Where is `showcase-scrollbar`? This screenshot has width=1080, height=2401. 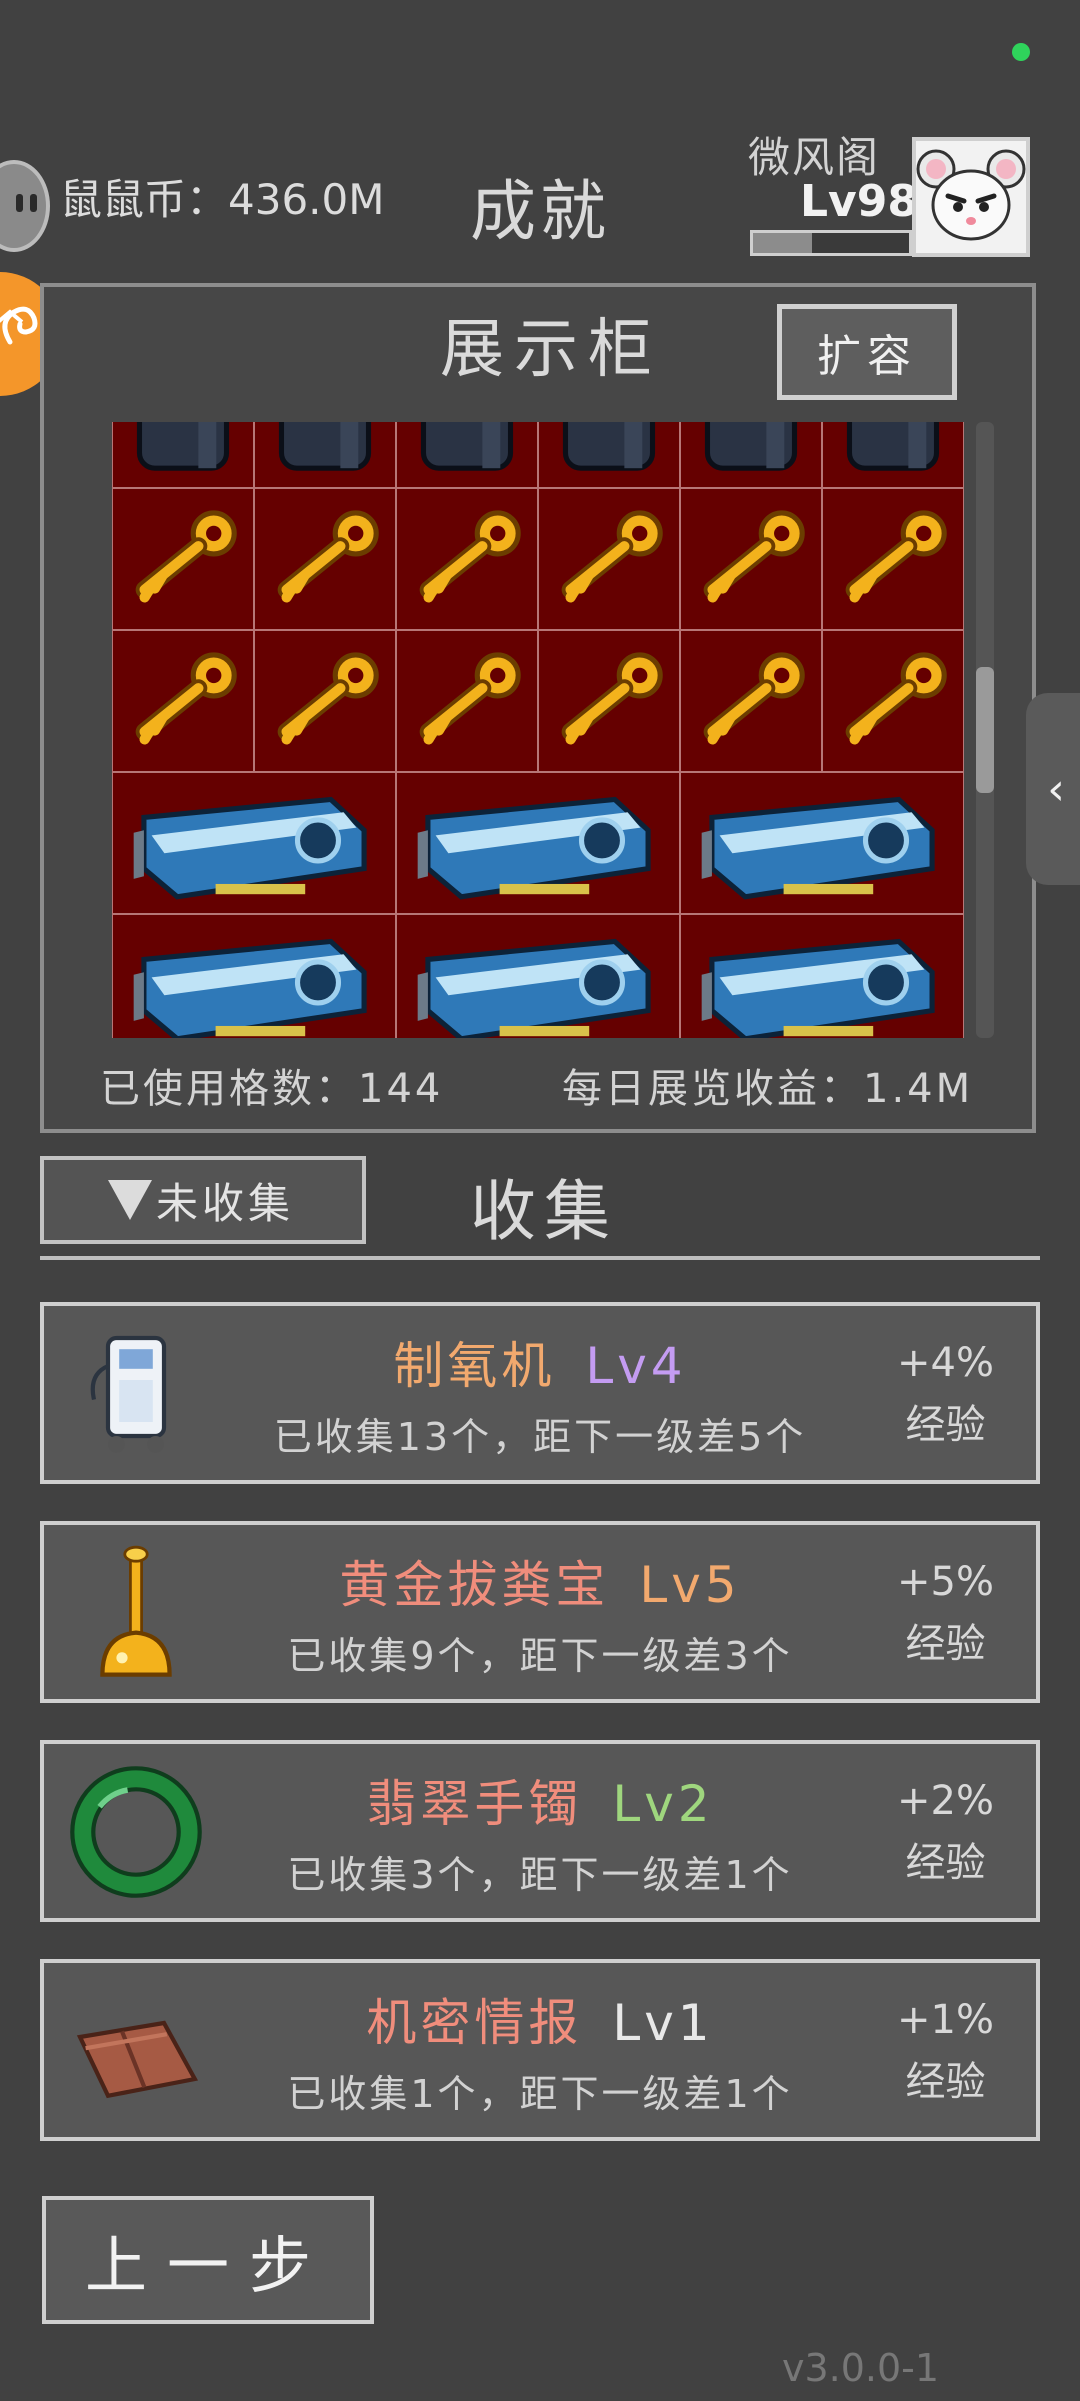 showcase-scrollbar is located at coordinates (985, 730).